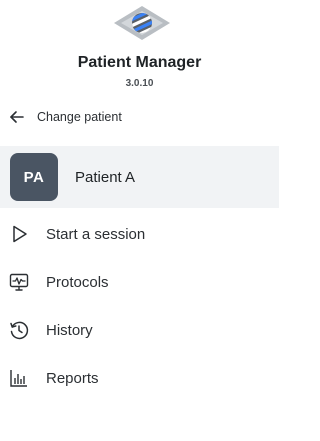 Image resolution: width=320 pixels, height=441 pixels. I want to click on patient-name: Patient A, so click(105, 177).